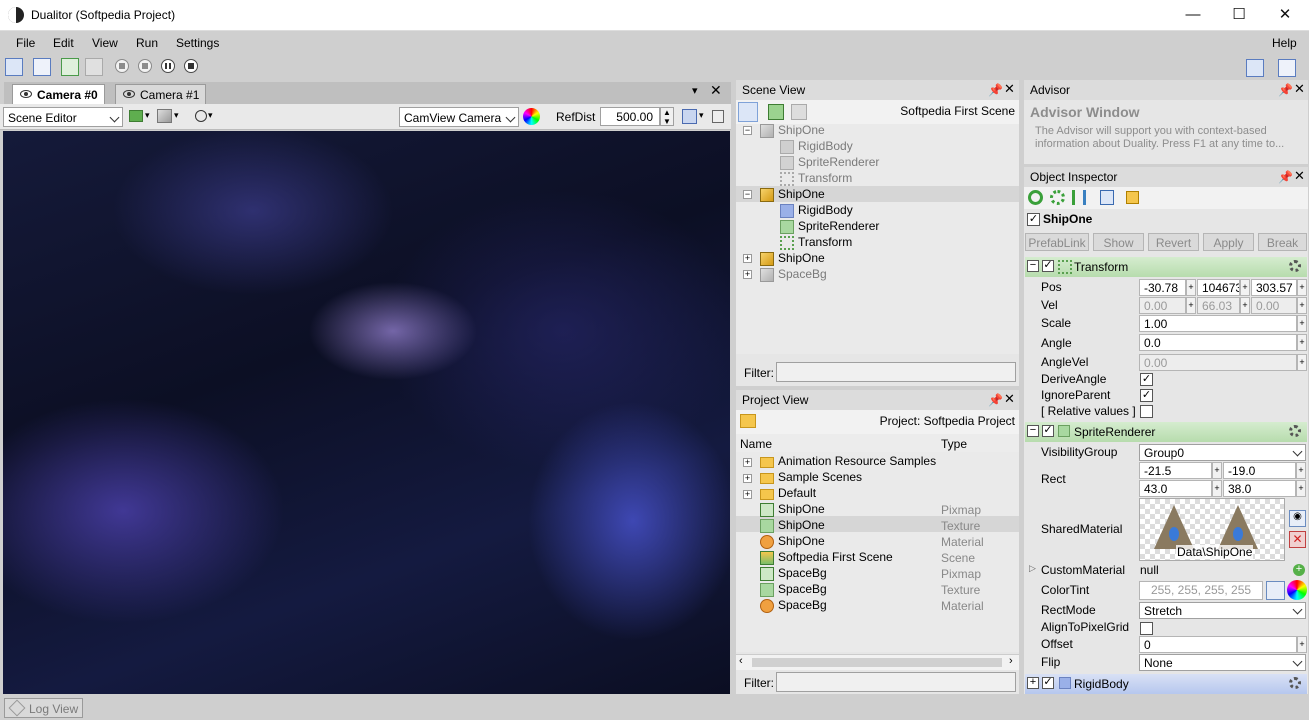 The image size is (1309, 720). Describe the element at coordinates (168, 66) in the screenshot. I see `pause-icon` at that location.